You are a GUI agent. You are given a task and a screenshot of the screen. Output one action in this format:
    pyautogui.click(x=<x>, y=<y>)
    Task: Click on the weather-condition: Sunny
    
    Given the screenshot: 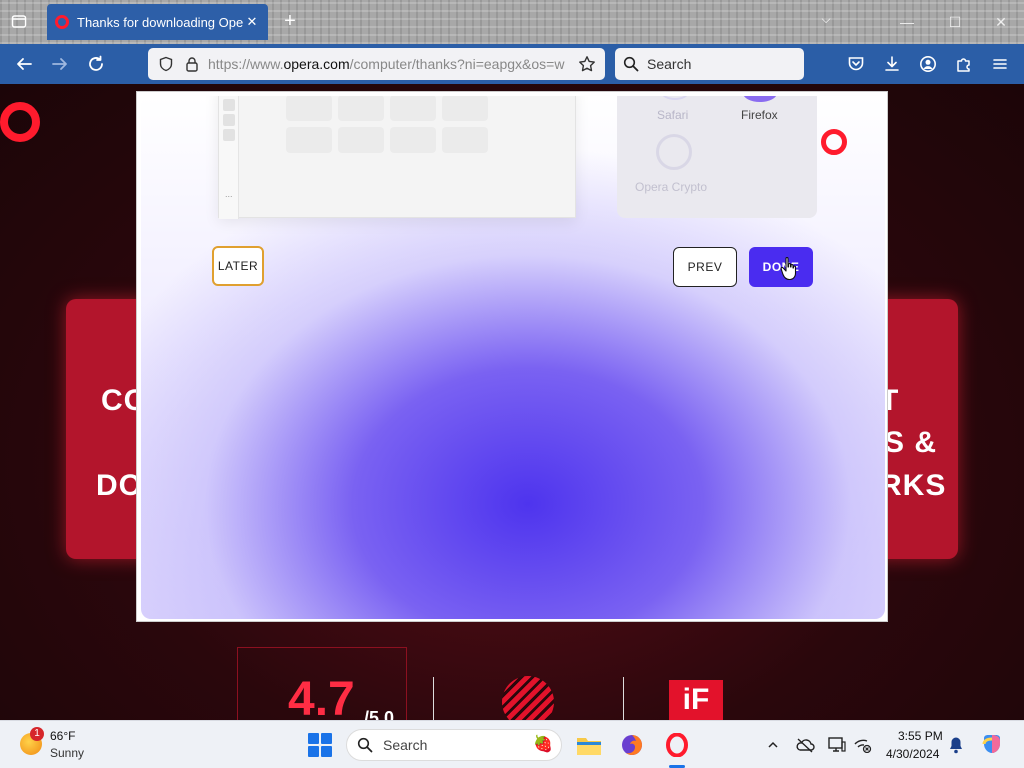 What is the action you would take?
    pyautogui.click(x=67, y=753)
    